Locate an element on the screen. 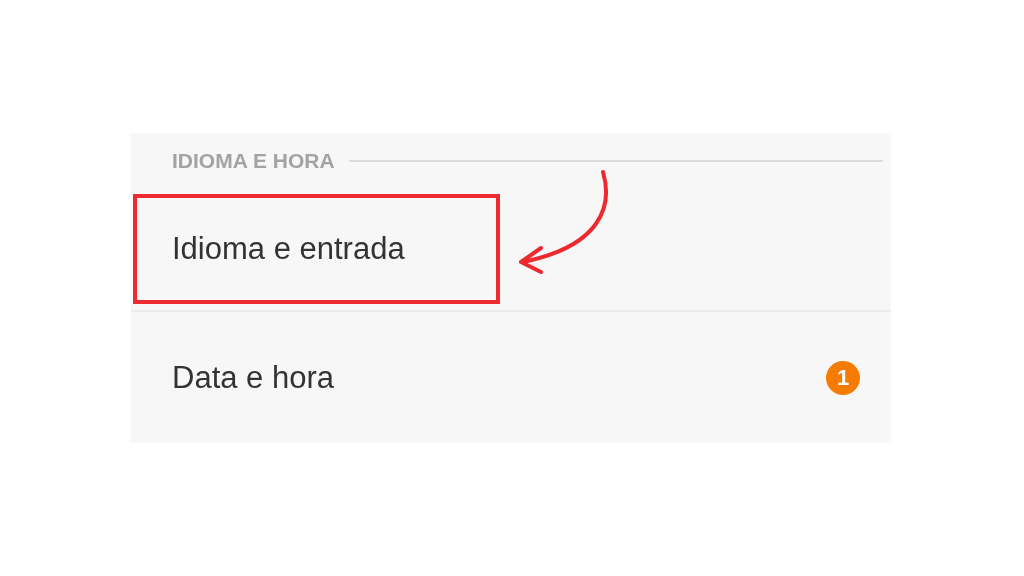 The height and width of the screenshot is (576, 1024). settings-item: Data e hora is located at coordinates (253, 377).